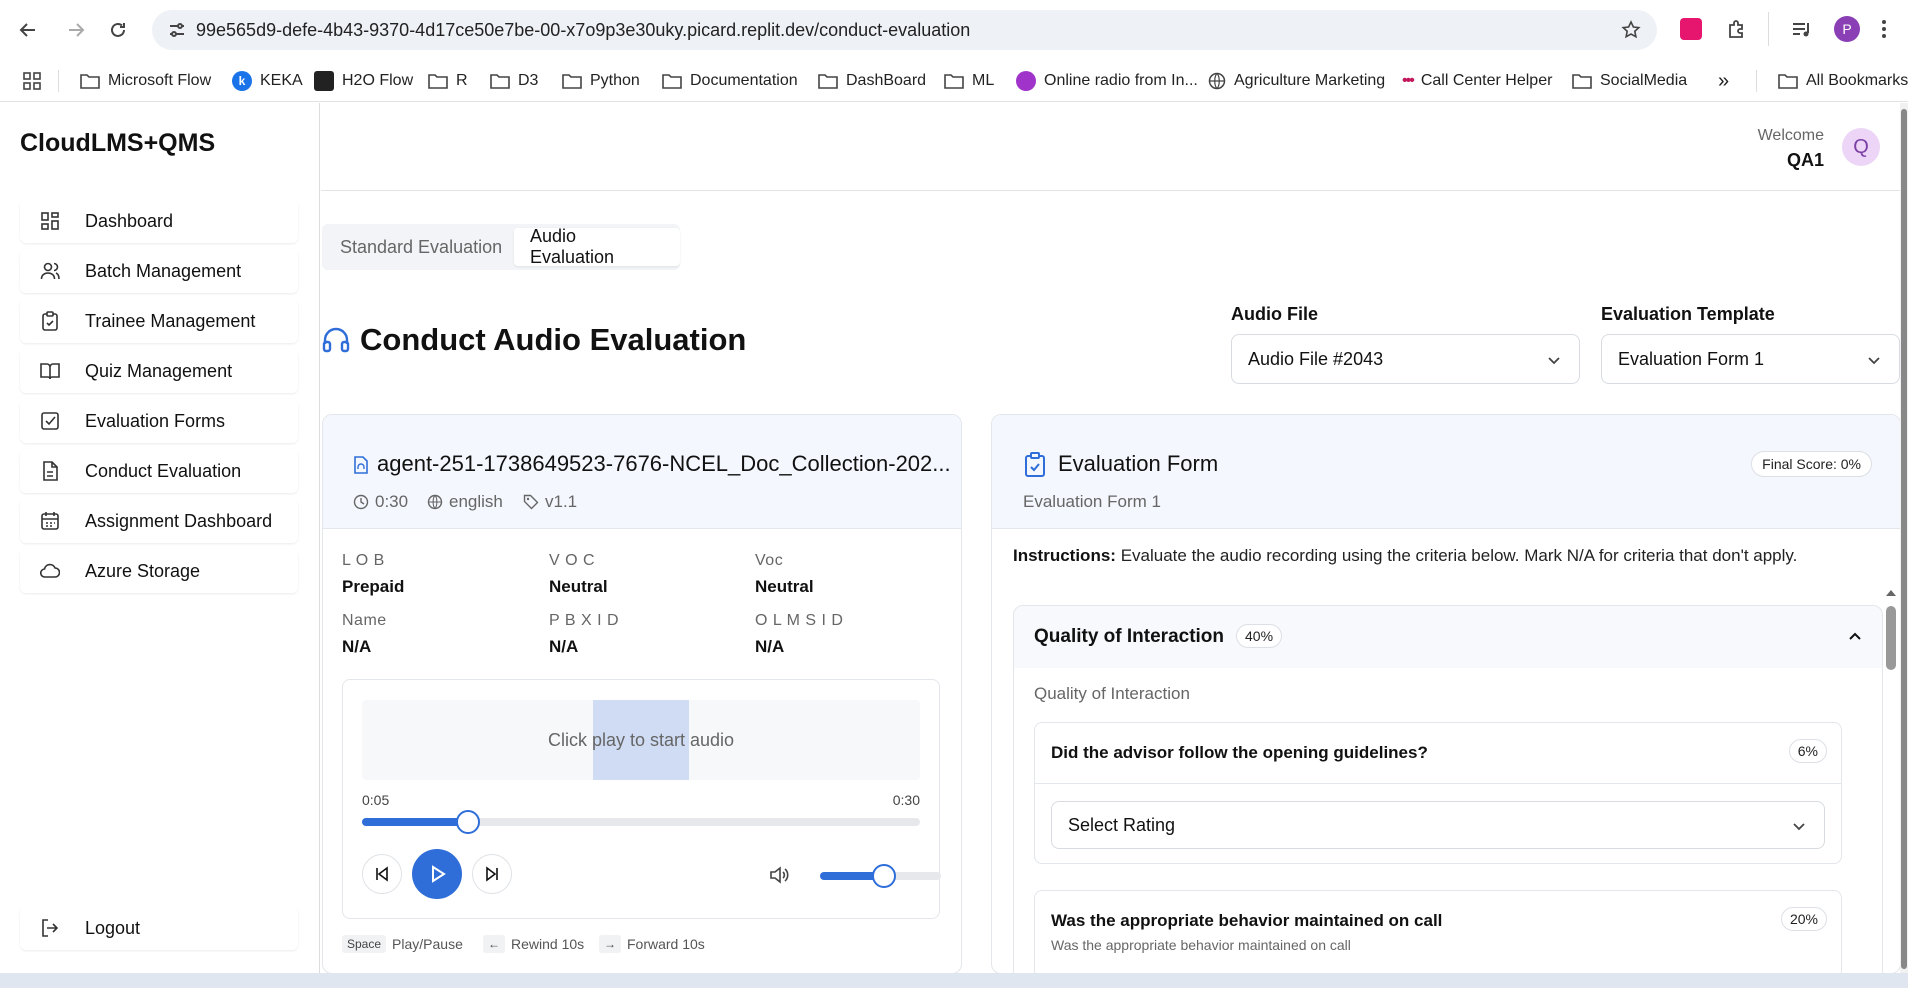  Describe the element at coordinates (1448, 637) in the screenshot. I see `section-header: Quality of Interaction 40%` at that location.